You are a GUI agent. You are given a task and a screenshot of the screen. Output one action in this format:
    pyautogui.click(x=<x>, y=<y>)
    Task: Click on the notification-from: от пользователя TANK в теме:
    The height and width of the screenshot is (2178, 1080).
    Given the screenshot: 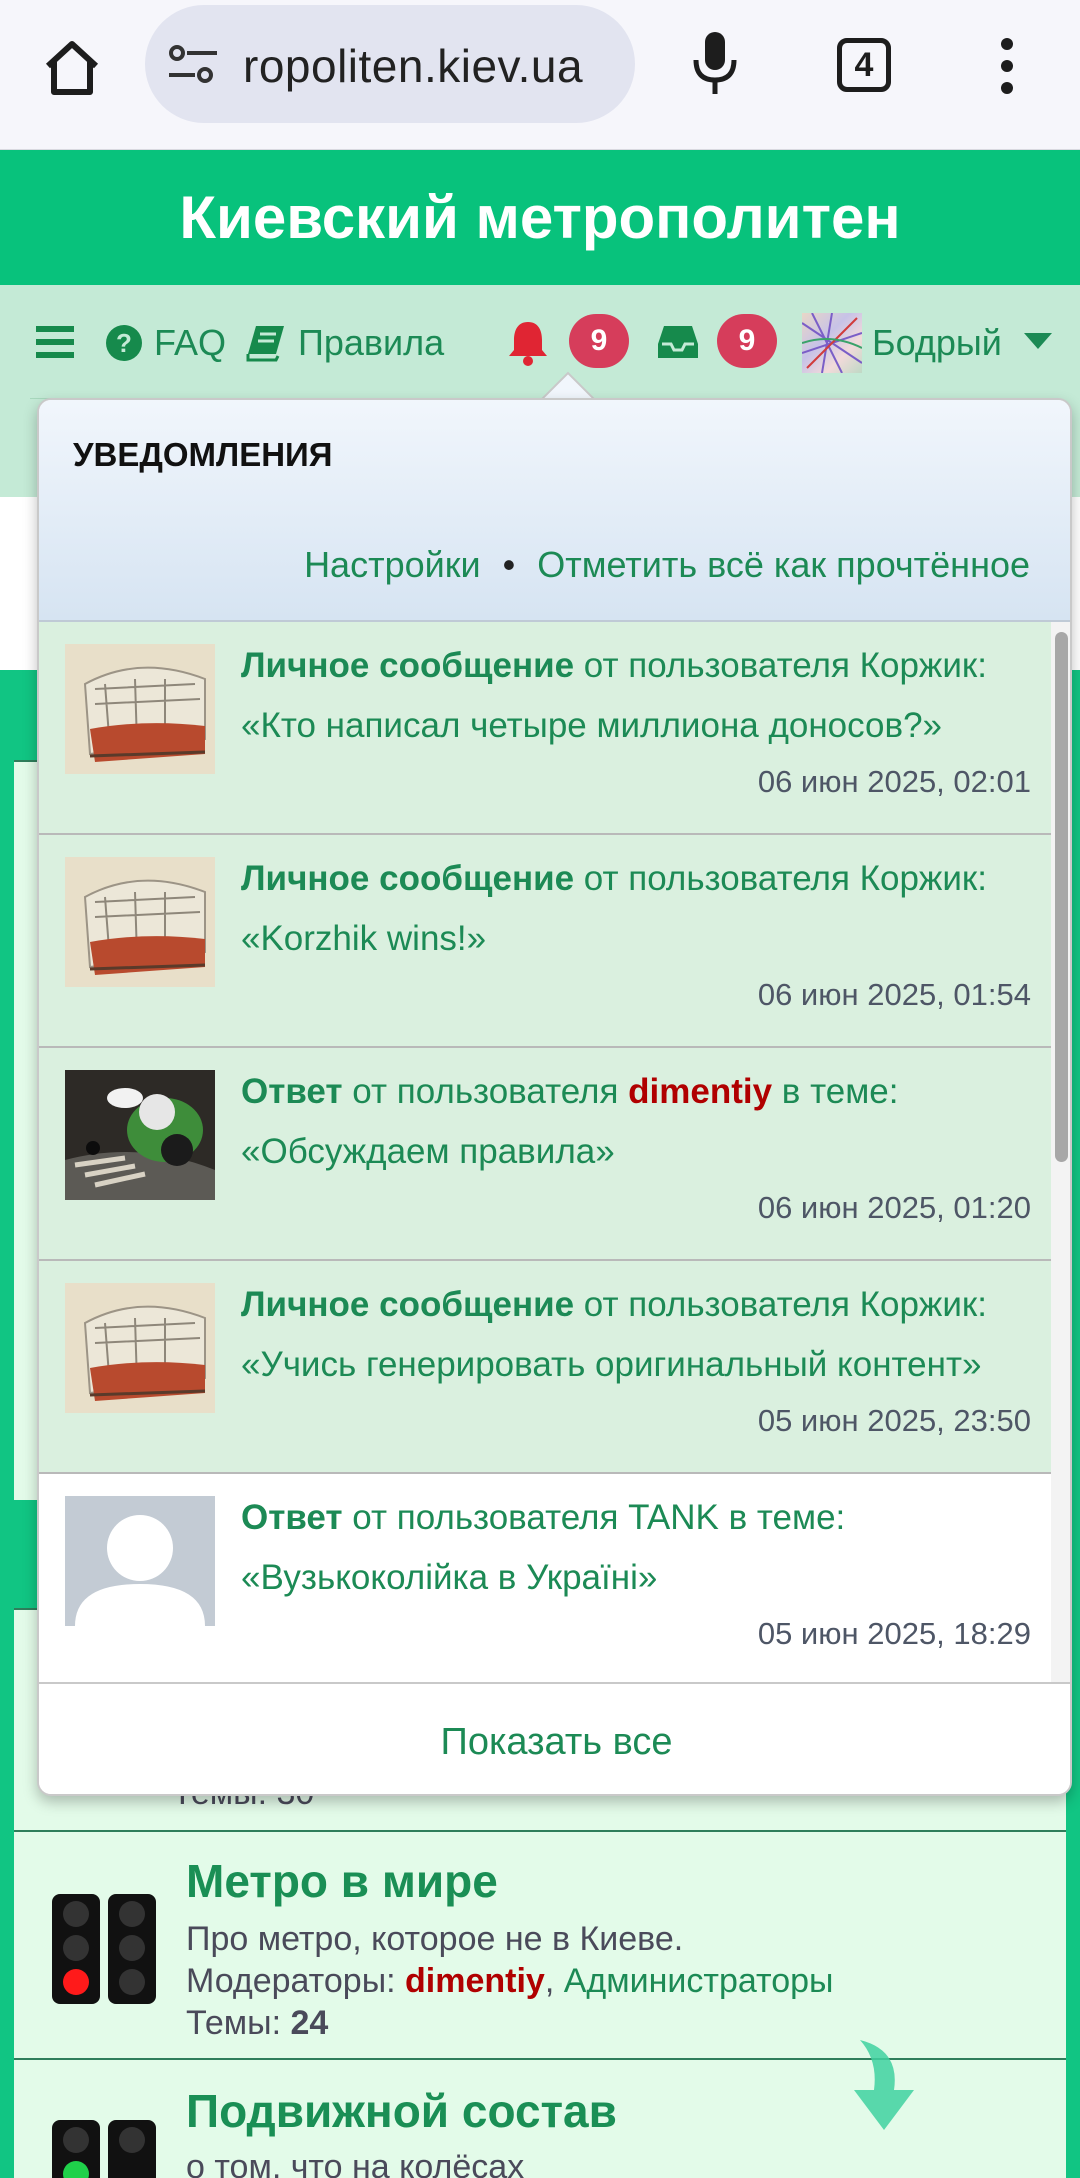 What is the action you would take?
    pyautogui.click(x=594, y=1517)
    